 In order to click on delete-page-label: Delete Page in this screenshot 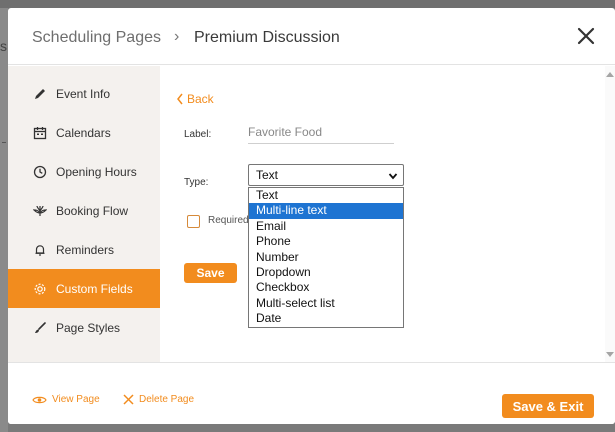, I will do `click(167, 399)`.